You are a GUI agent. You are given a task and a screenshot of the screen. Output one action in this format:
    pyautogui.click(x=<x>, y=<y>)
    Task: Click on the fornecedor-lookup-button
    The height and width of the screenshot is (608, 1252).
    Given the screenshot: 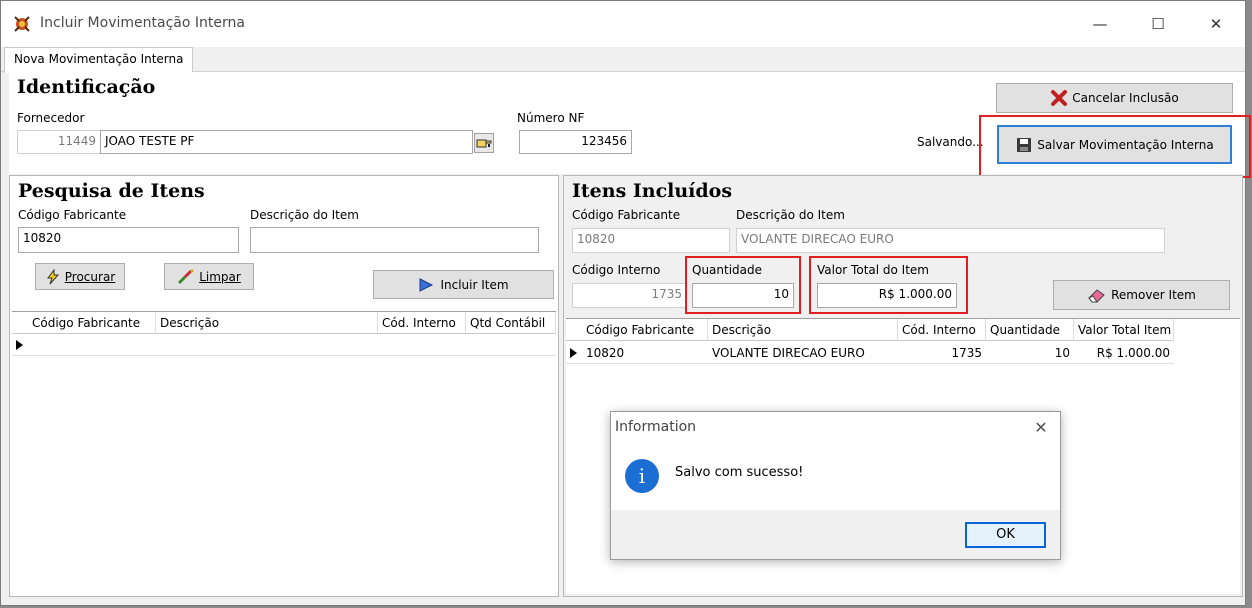 What is the action you would take?
    pyautogui.click(x=484, y=143)
    